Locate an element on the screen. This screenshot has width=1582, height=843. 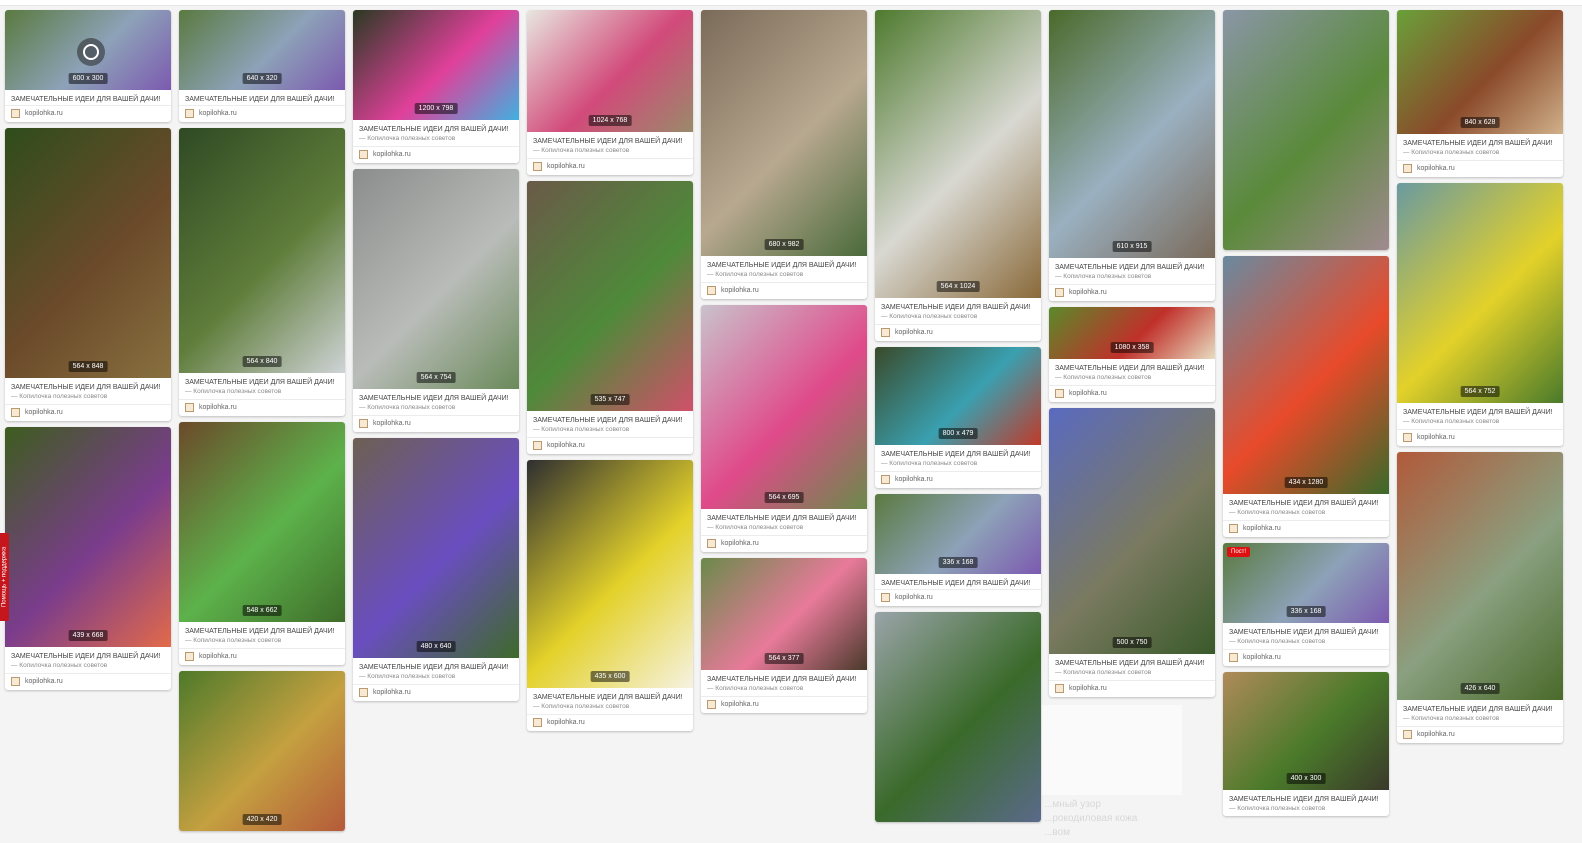
pin-image: 564 x 754 is located at coordinates (436, 279).